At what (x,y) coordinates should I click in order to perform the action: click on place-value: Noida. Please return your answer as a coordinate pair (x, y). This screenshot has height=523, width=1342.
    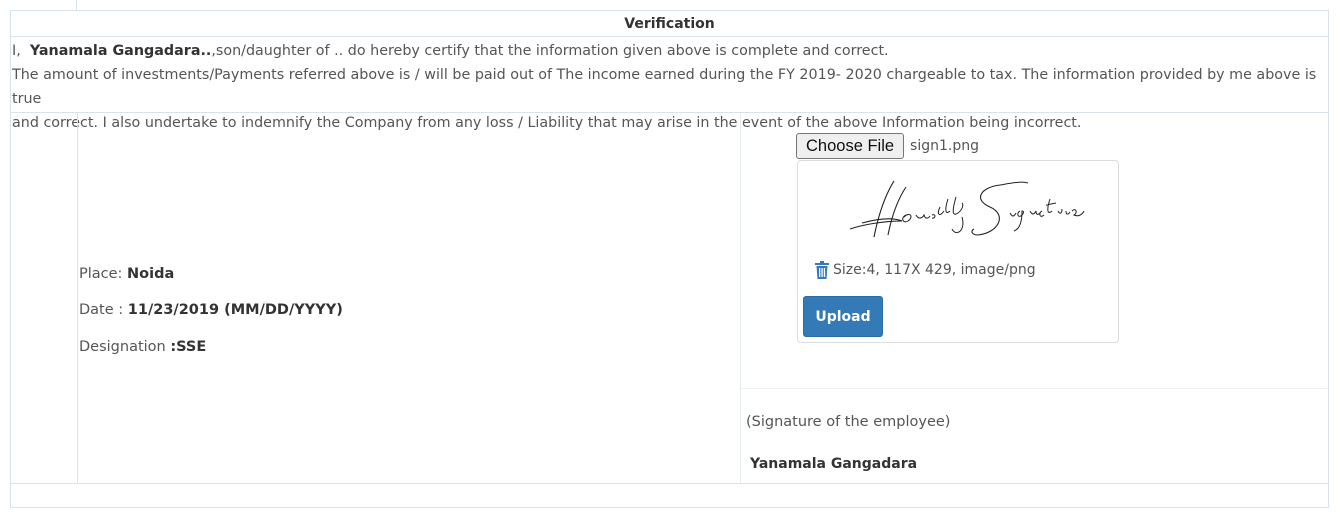
    Looking at the image, I should click on (151, 274).